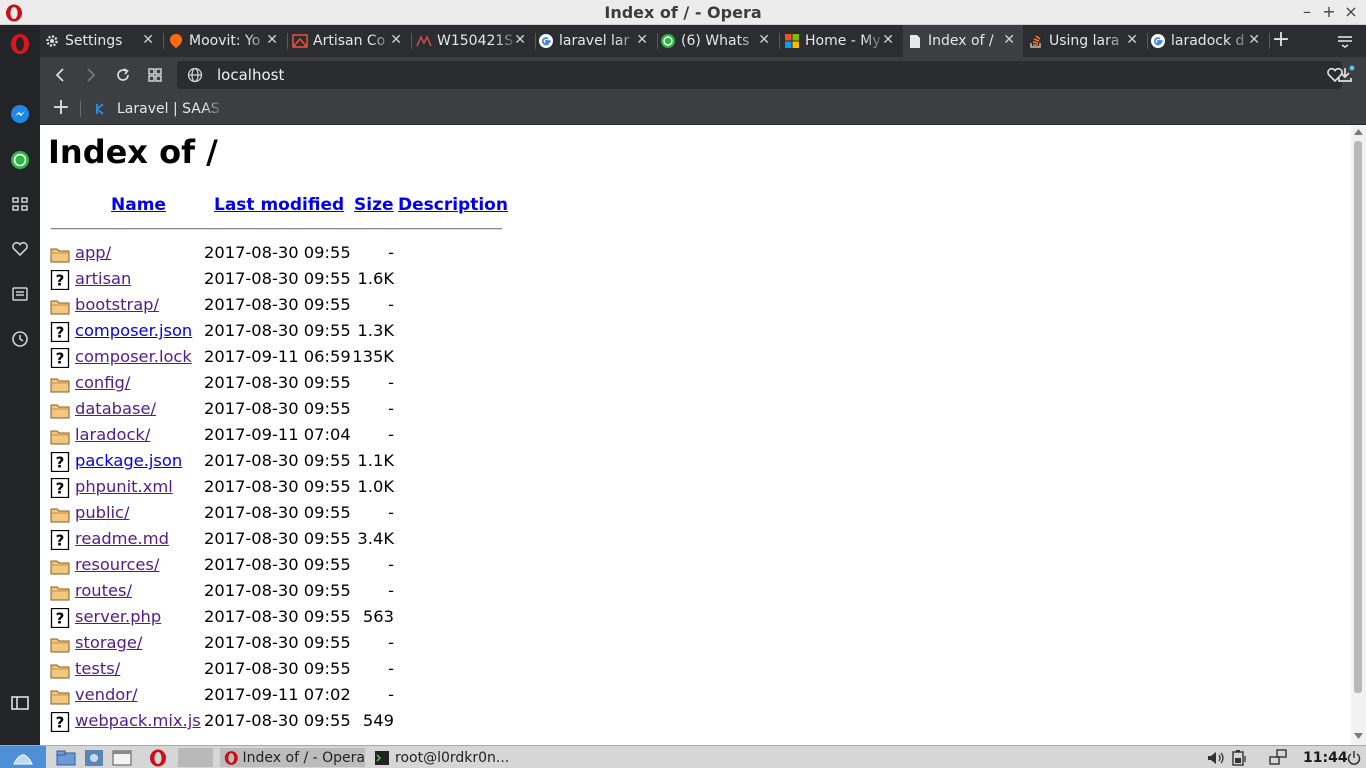 The image size is (1366, 768). Describe the element at coordinates (20, 204) in the screenshot. I see `speed-dial-button` at that location.